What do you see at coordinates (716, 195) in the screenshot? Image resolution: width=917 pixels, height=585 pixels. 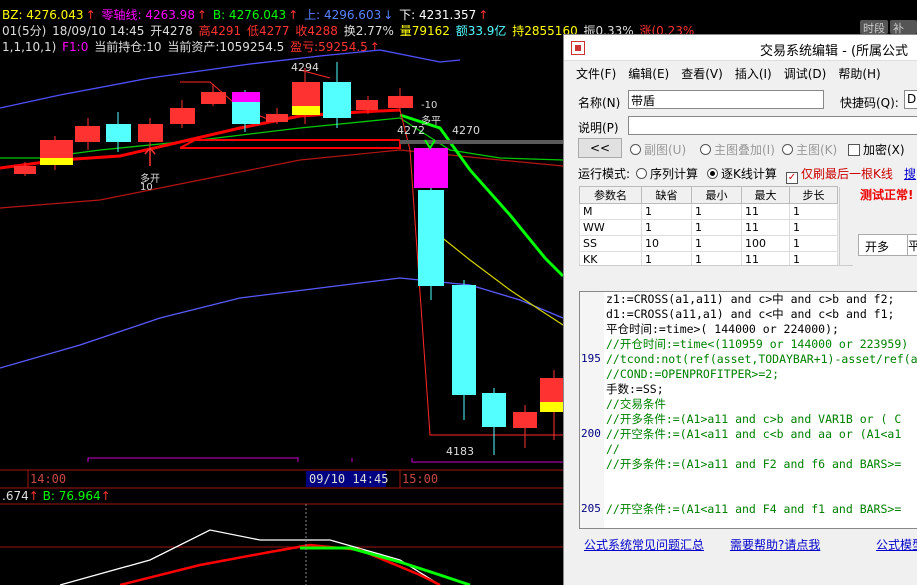 I see `param-col-min: 最小` at bounding box center [716, 195].